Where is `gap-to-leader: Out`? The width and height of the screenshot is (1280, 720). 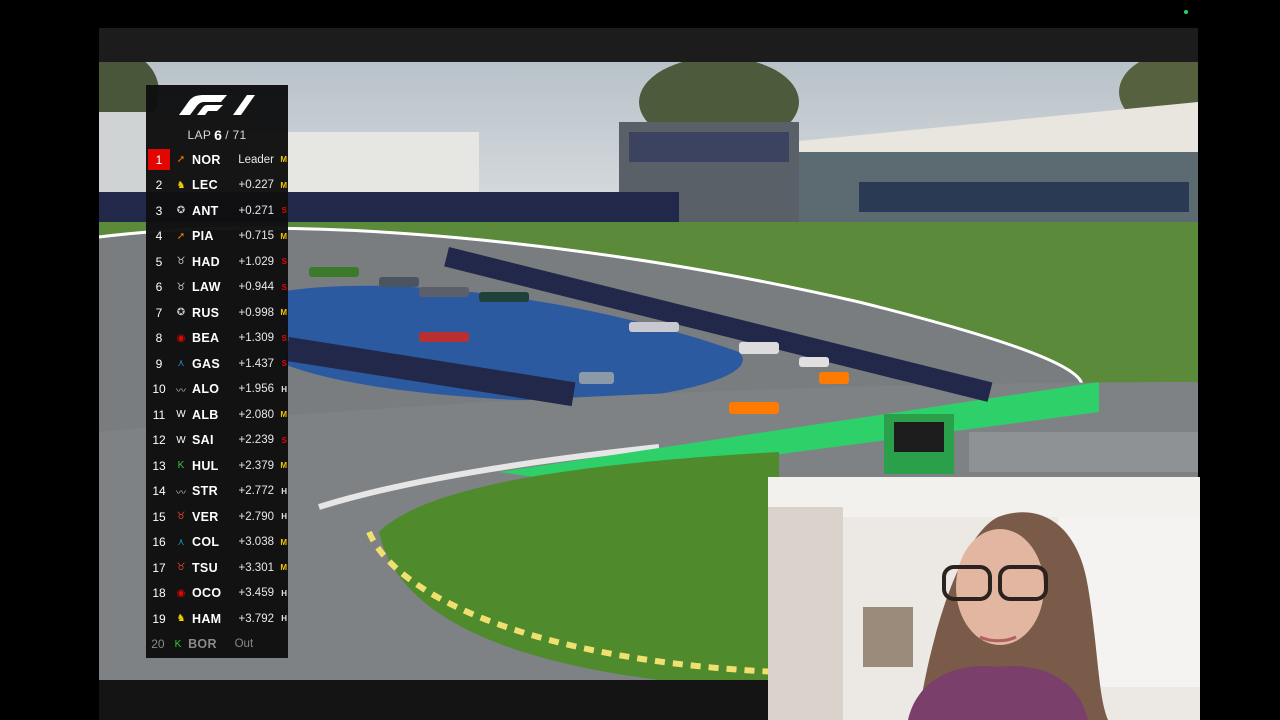 gap-to-leader: Out is located at coordinates (244, 644).